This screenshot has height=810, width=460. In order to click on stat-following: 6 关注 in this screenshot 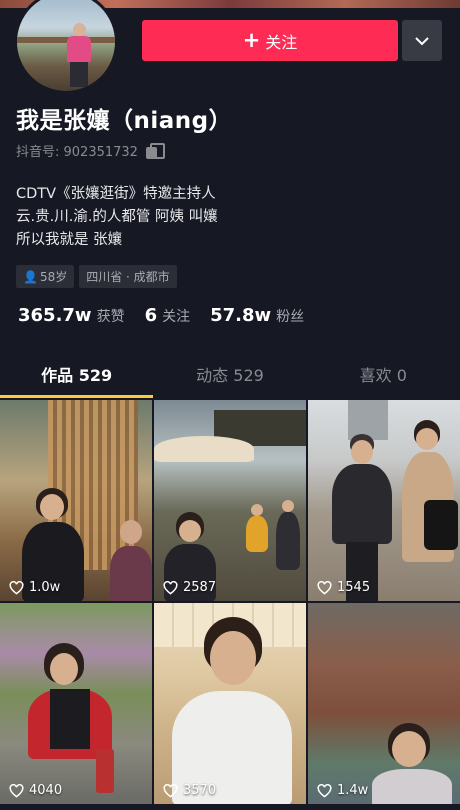, I will do `click(168, 315)`.